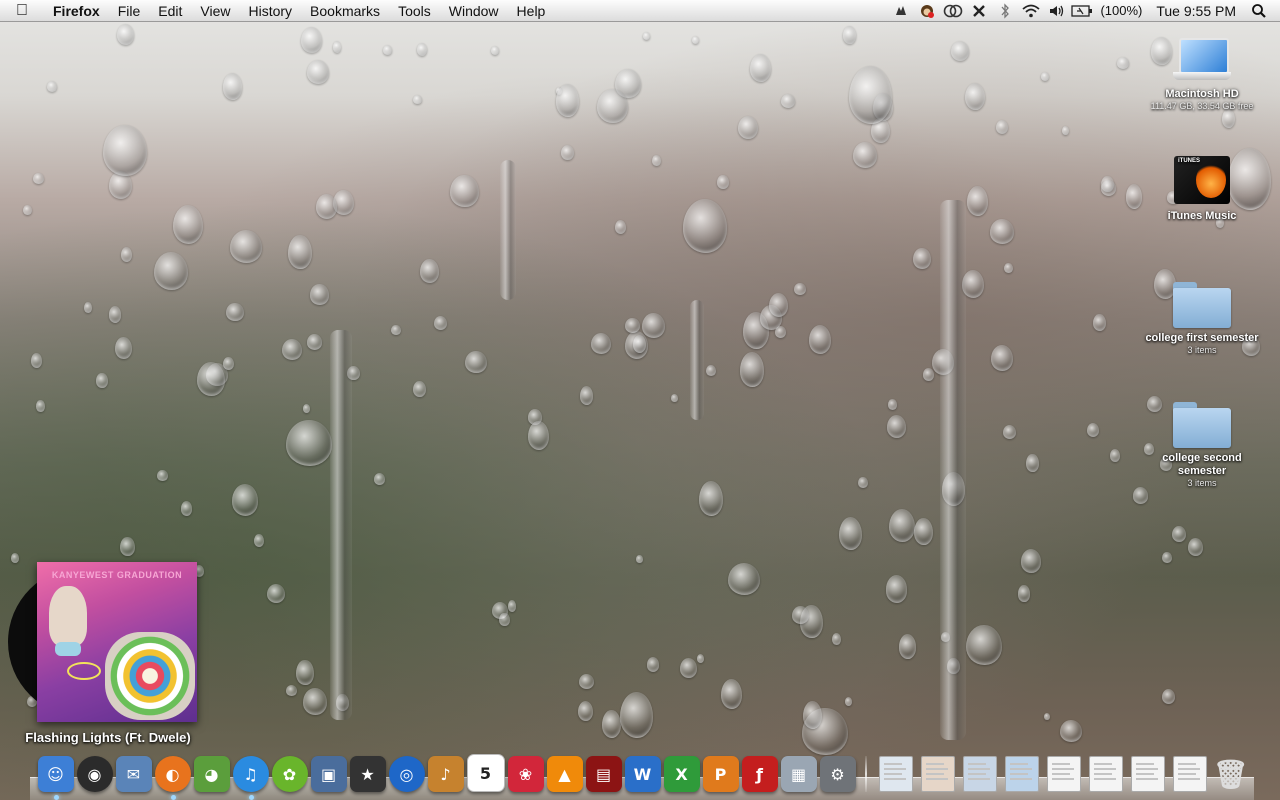 Image resolution: width=1280 pixels, height=800 pixels. Describe the element at coordinates (525, 774) in the screenshot. I see `dock-flower-photo: ❀` at that location.